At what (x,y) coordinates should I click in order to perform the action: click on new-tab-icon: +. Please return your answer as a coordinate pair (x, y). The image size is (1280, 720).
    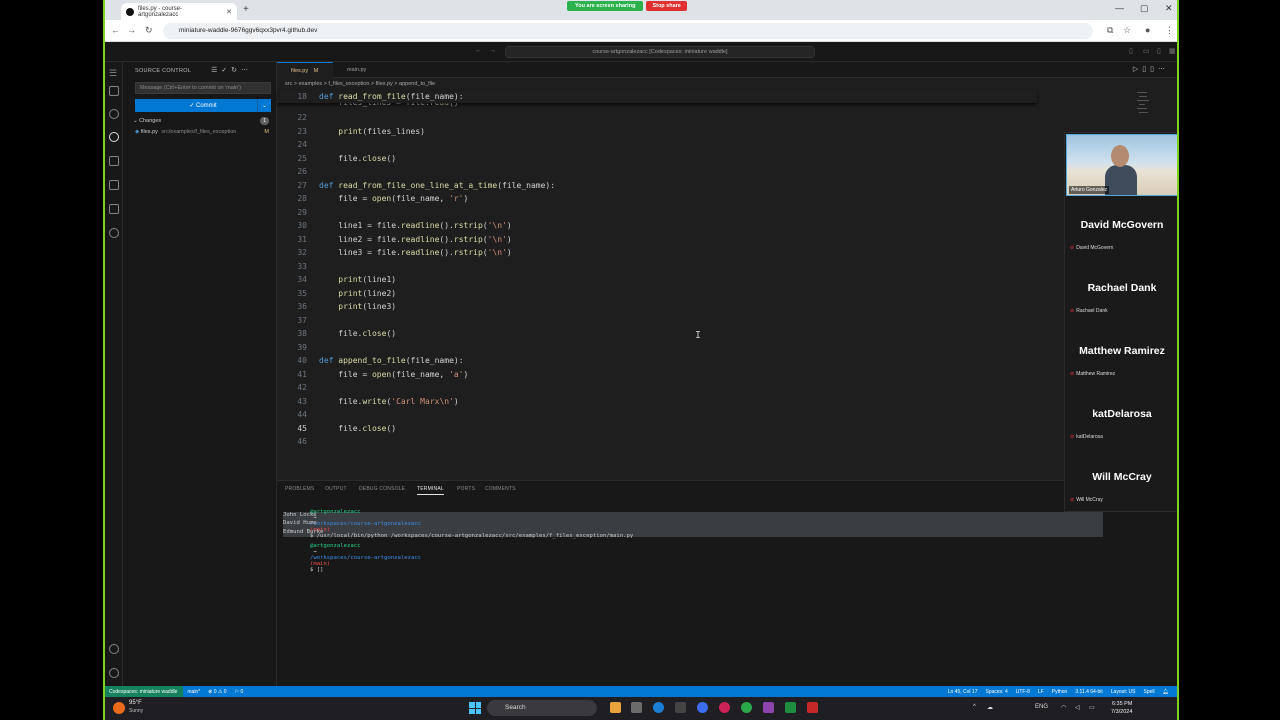
    Looking at the image, I should click on (246, 9).